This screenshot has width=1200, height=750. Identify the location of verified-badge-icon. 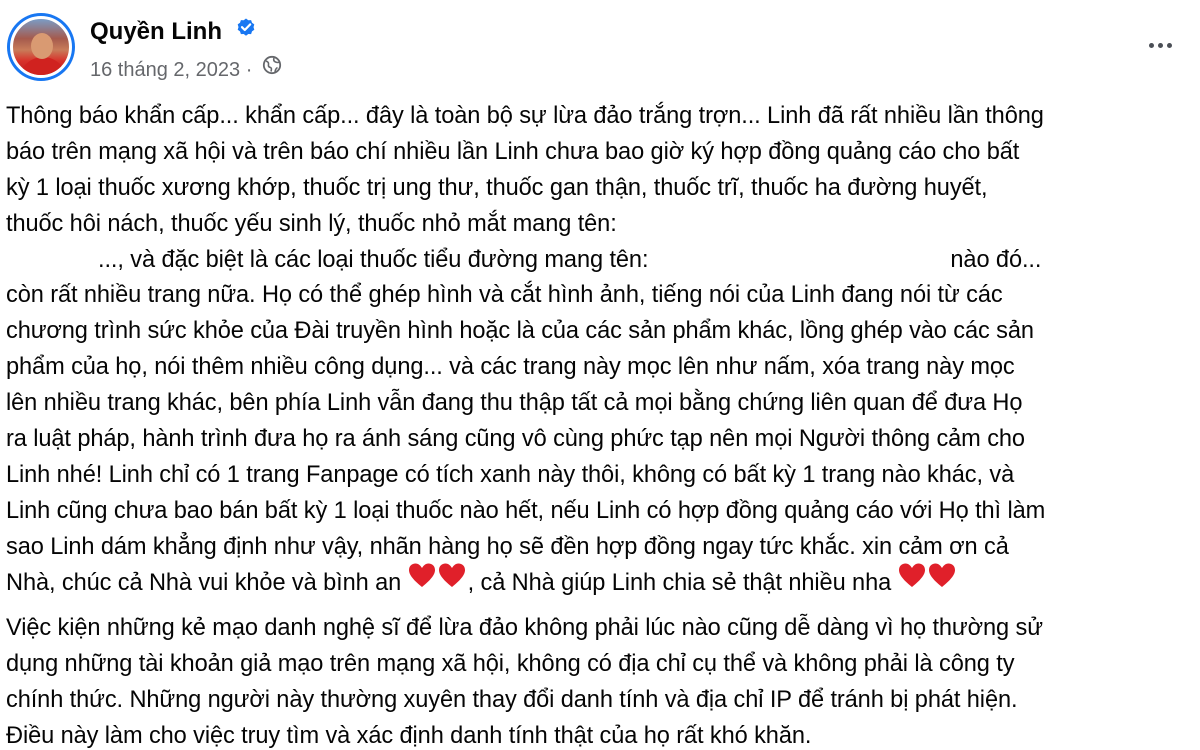
(246, 31).